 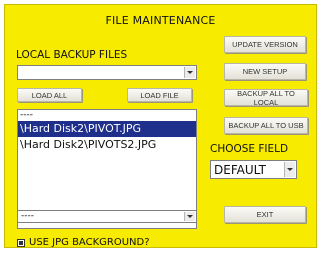 What do you see at coordinates (265, 214) in the screenshot?
I see `exit-button: EXIT` at bounding box center [265, 214].